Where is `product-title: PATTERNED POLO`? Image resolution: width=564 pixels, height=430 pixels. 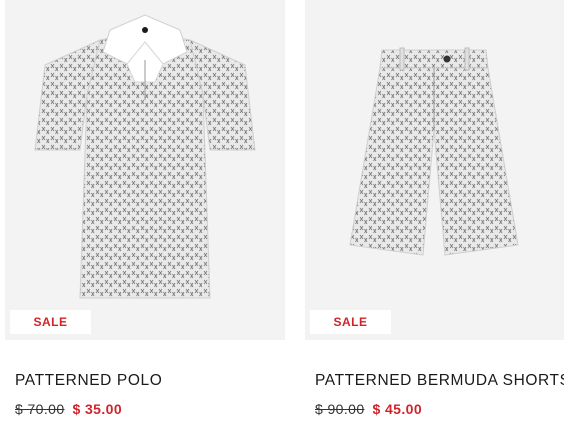
product-title: PATTERNED POLO is located at coordinates (88, 381).